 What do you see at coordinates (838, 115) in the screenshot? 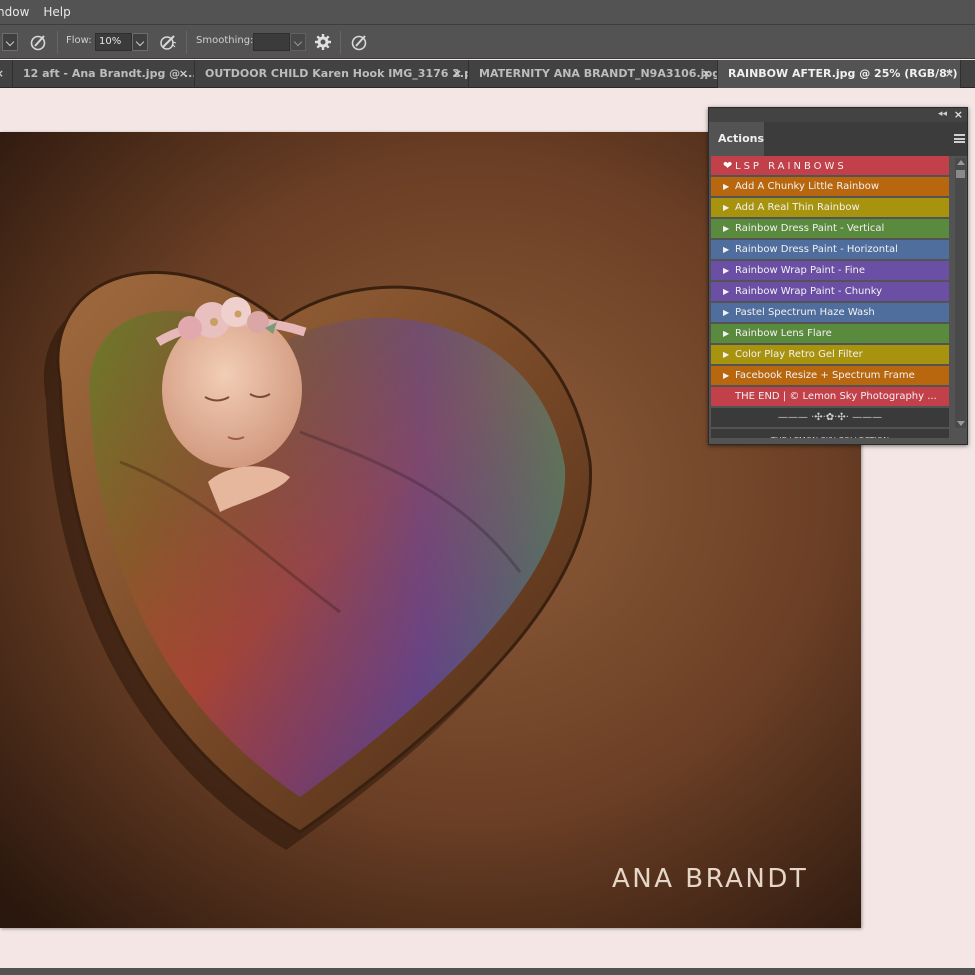
I see `panel-header-bar` at bounding box center [838, 115].